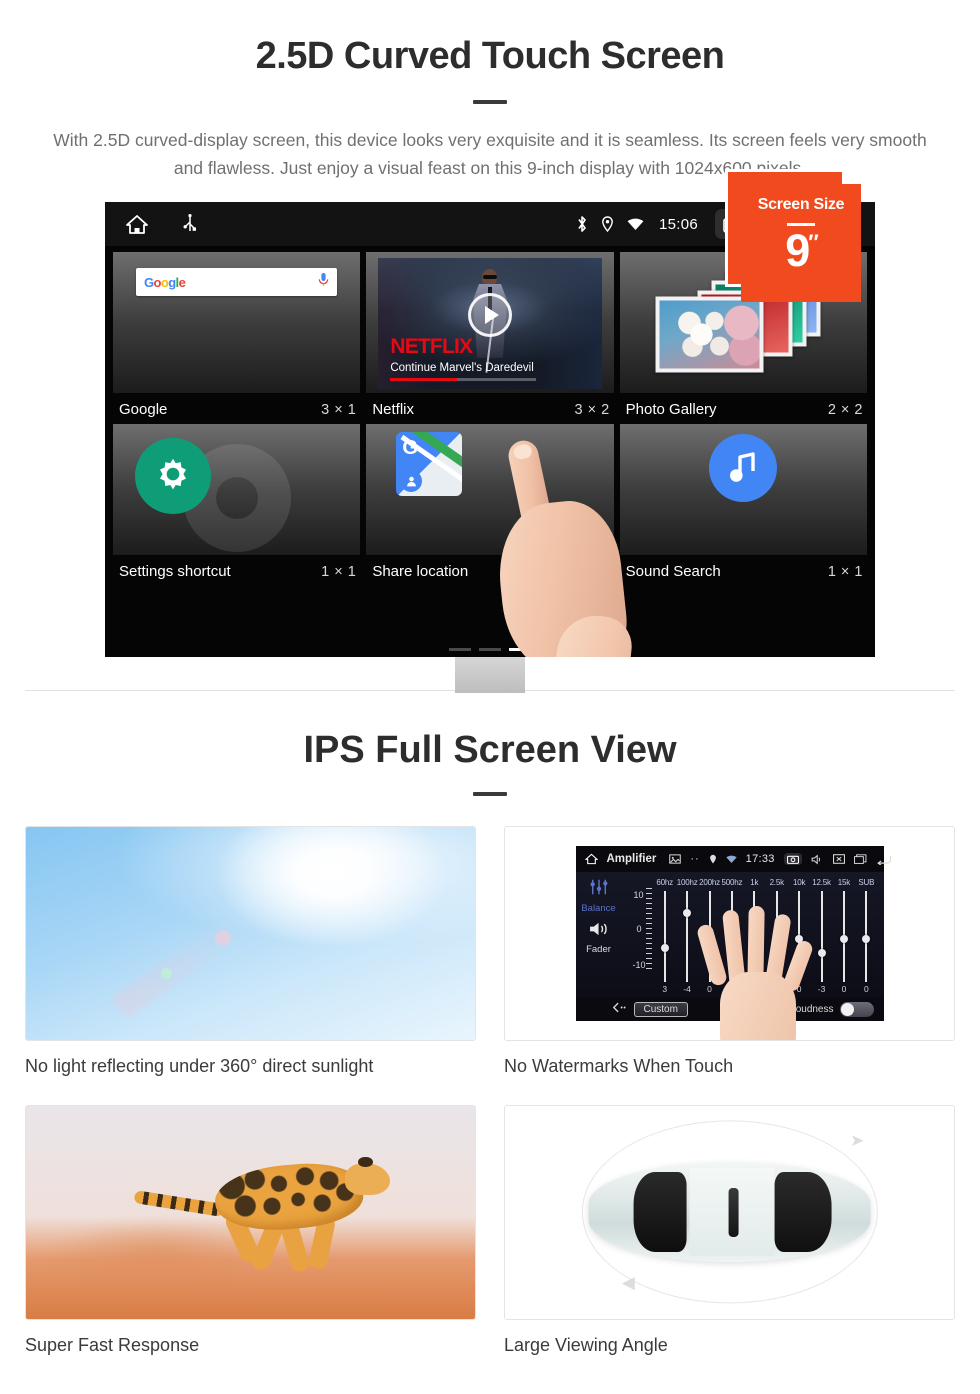 The width and height of the screenshot is (980, 1394). What do you see at coordinates (866, 883) in the screenshot?
I see `band-frequency-label: SUB` at bounding box center [866, 883].